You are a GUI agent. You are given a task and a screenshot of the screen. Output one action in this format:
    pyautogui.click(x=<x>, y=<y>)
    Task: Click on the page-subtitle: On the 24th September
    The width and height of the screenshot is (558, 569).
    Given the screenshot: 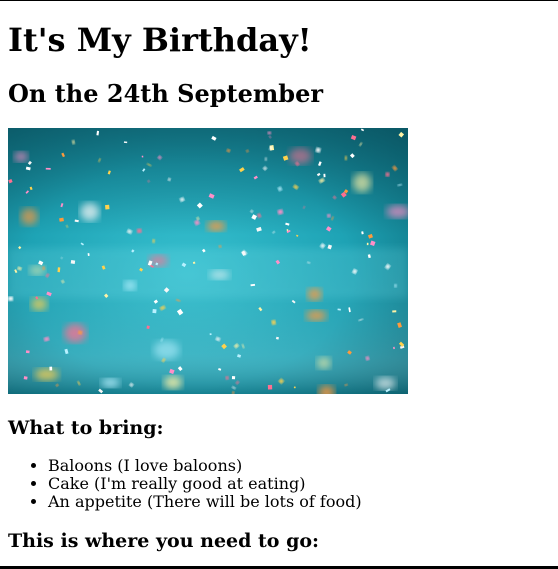 What is the action you would take?
    pyautogui.click(x=165, y=93)
    